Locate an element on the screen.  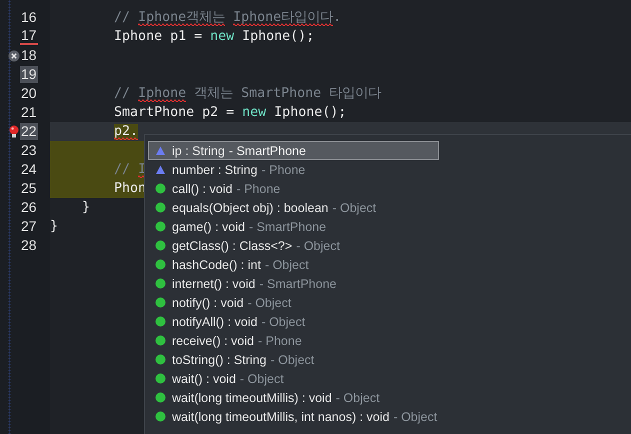
completion-item: game() : void - SmartPhone is located at coordinates (293, 226).